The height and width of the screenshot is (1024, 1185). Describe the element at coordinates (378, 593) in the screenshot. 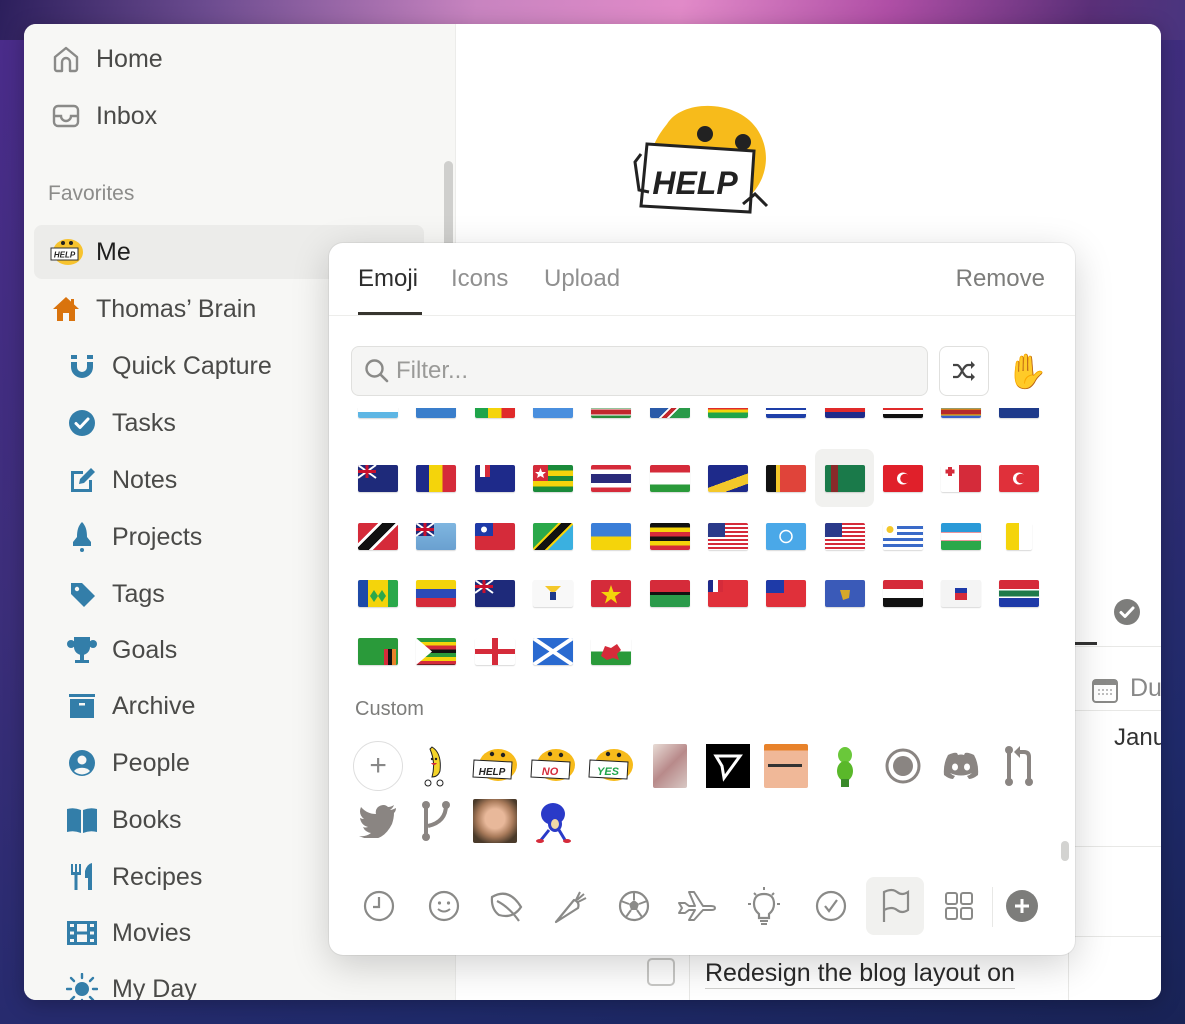

I see `flag-st-vincent-grenadines` at that location.